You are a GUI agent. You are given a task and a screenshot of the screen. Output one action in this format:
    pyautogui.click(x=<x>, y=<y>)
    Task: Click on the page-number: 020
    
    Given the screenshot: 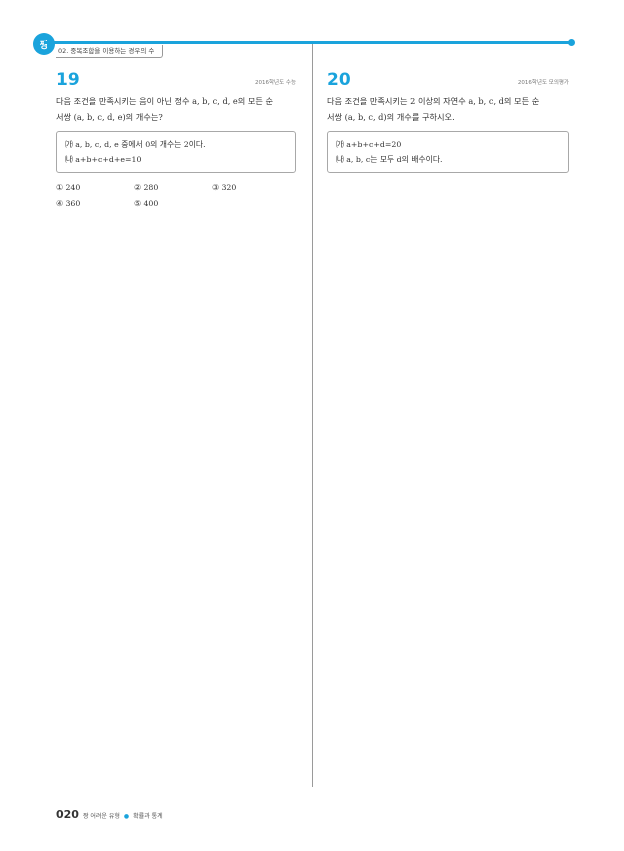 What is the action you would take?
    pyautogui.click(x=67, y=814)
    